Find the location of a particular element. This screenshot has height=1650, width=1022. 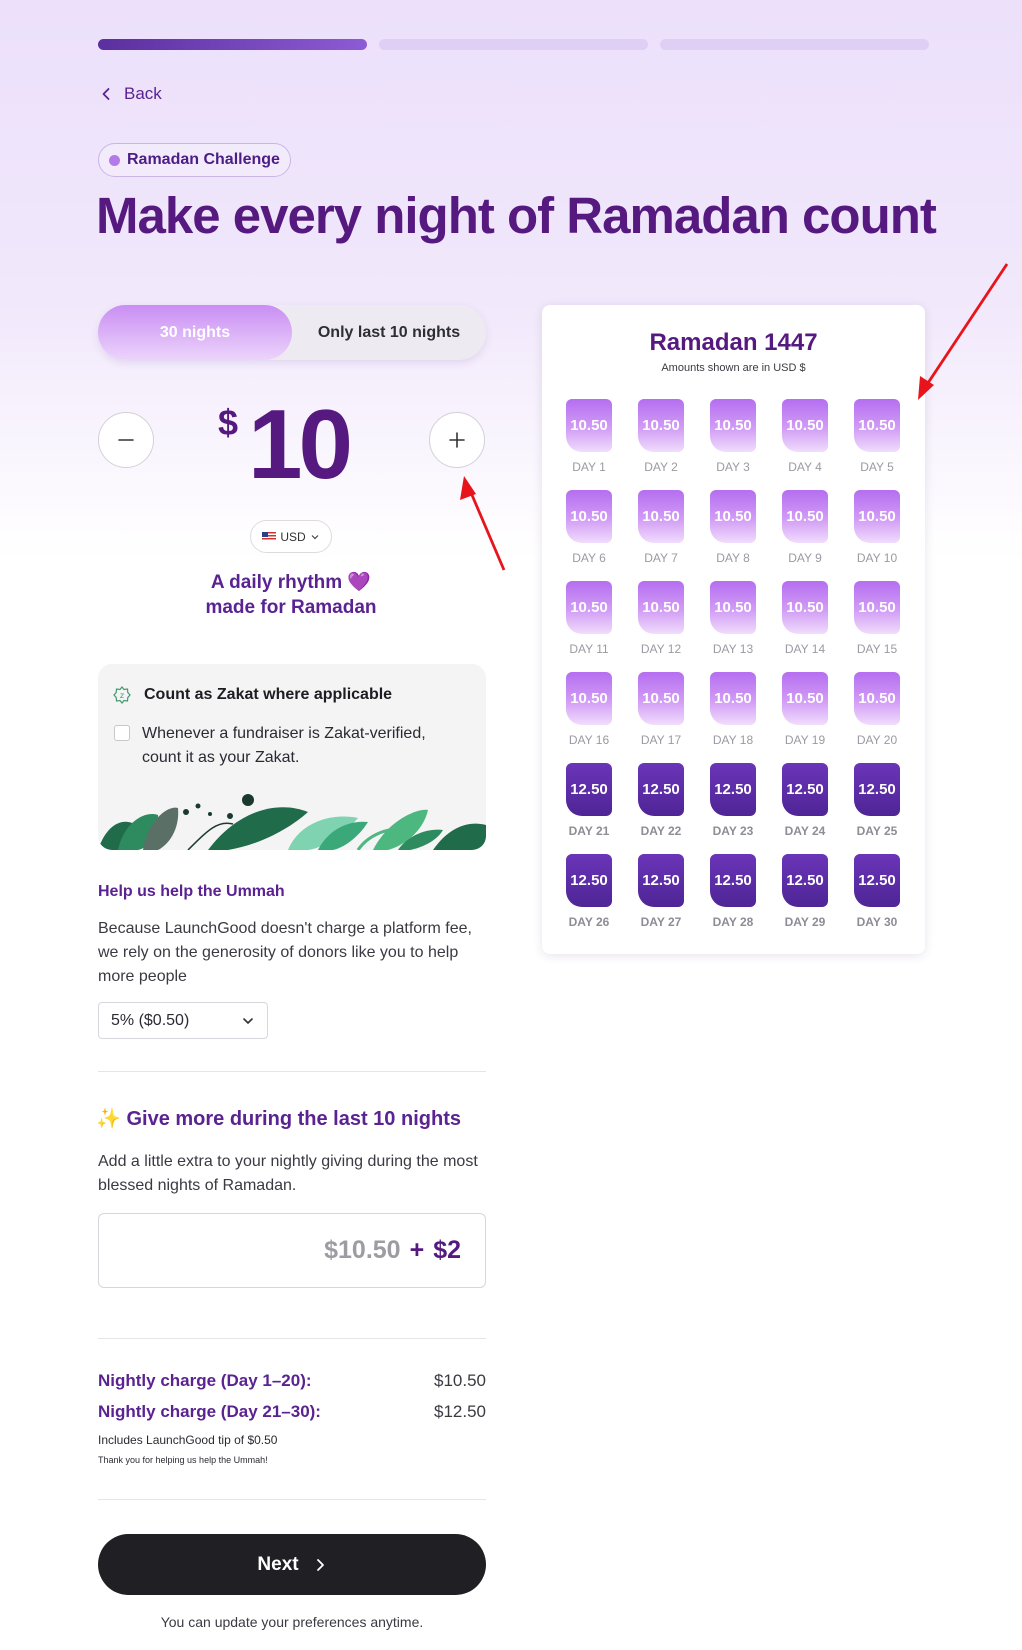

zakat-checkbox is located at coordinates (122, 733).